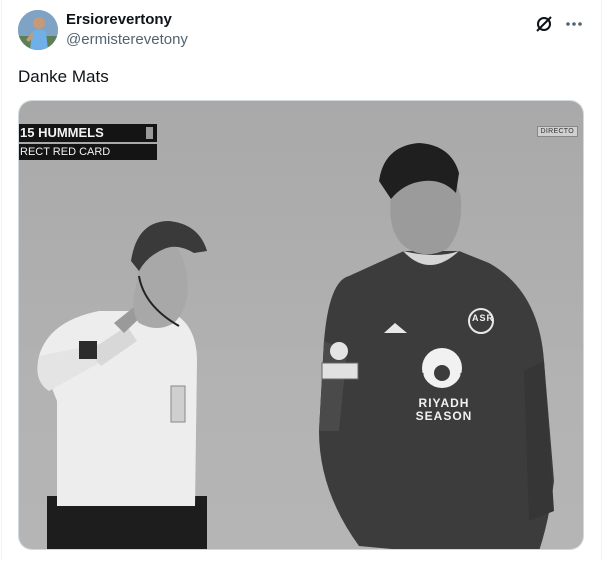 Image resolution: width=605 pixels, height=569 pixels. I want to click on tweet-text: Danke Mats, so click(63, 76).